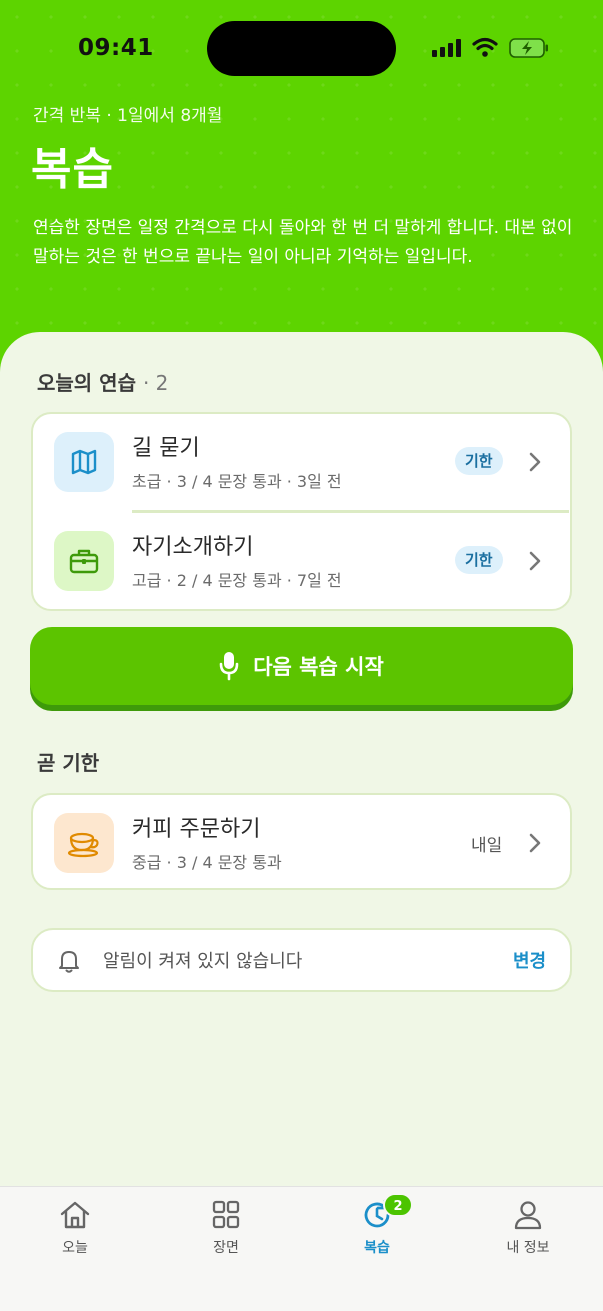 The height and width of the screenshot is (1311, 603). Describe the element at coordinates (448, 47) in the screenshot. I see `cellular-signal-icon` at that location.